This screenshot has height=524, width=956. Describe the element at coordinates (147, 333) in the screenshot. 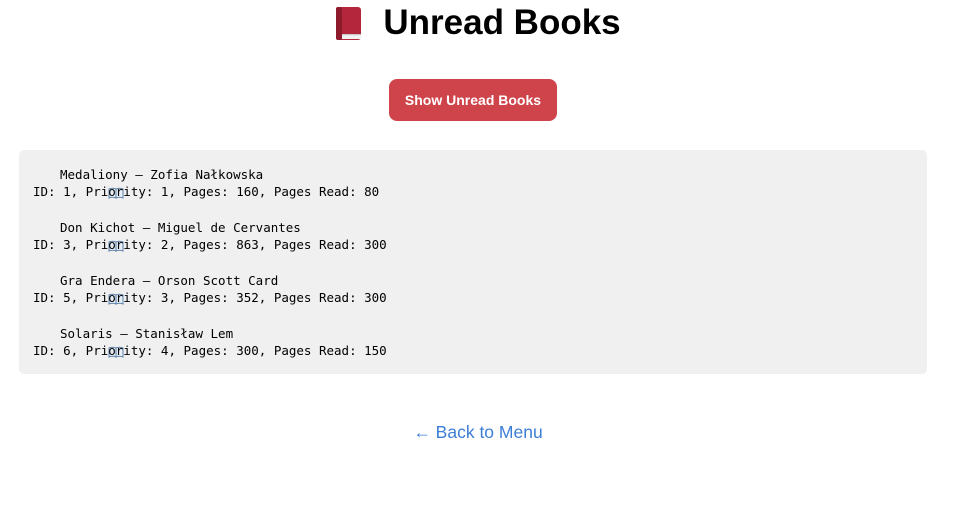

I see `book-title-text: Solaris – Stanisław Lem` at that location.